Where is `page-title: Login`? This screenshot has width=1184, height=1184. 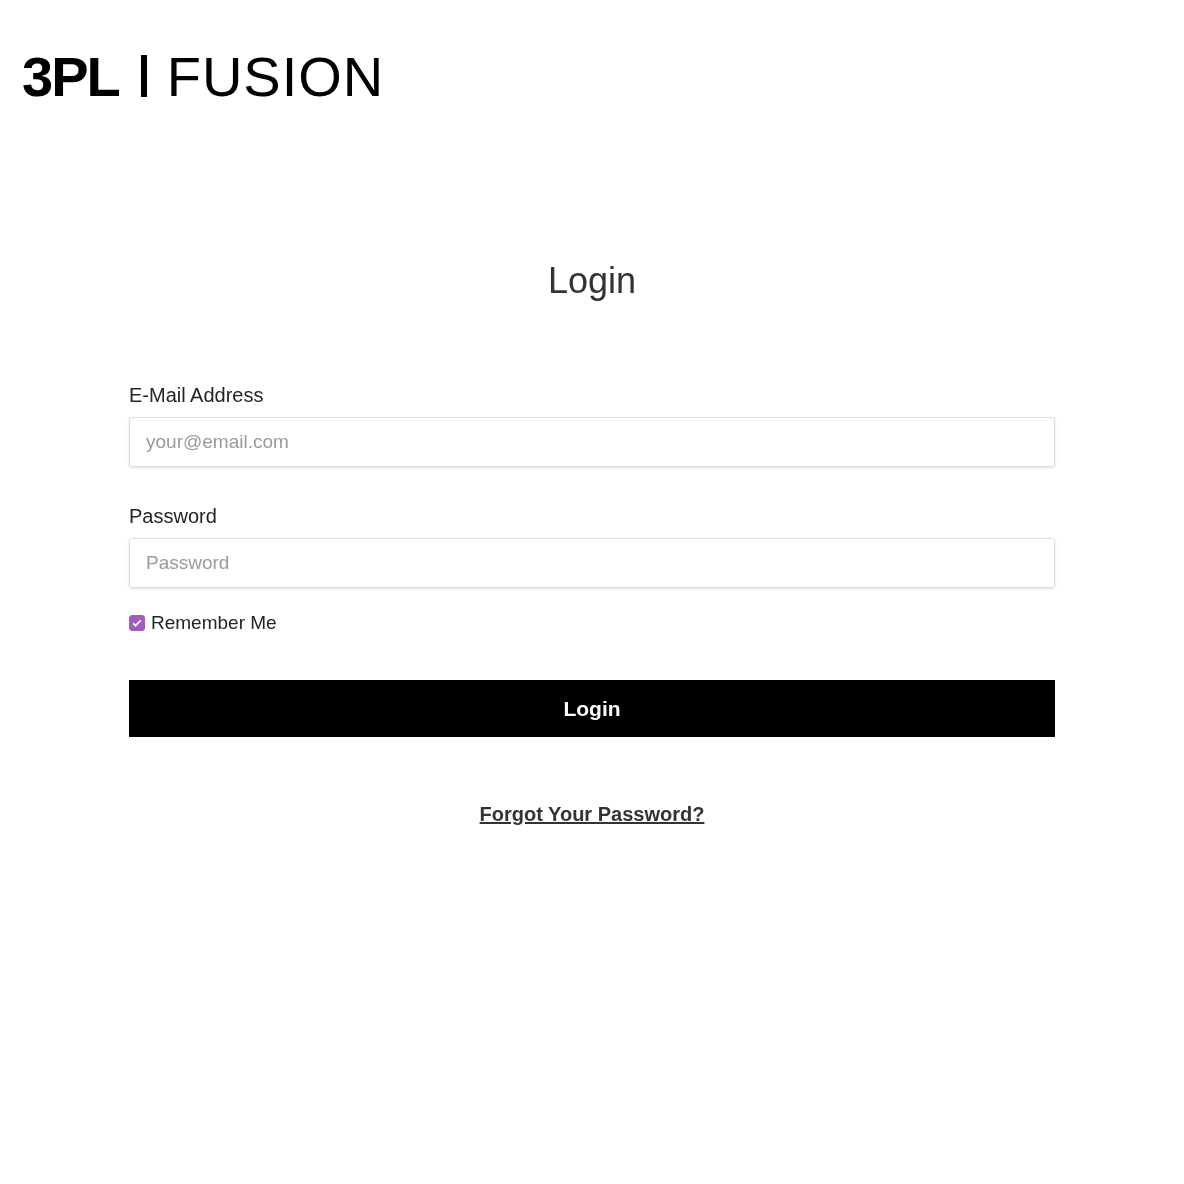 page-title: Login is located at coordinates (592, 281).